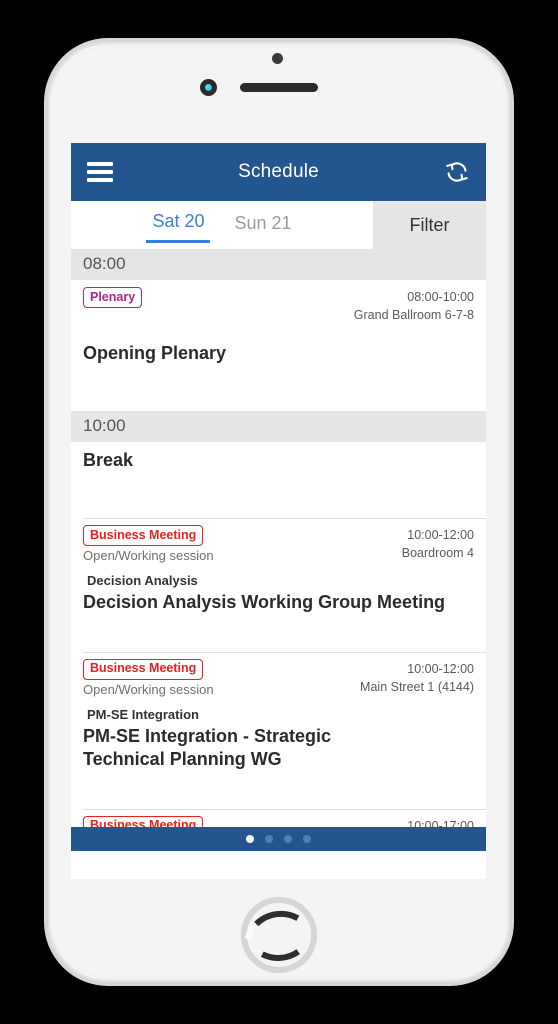 The width and height of the screenshot is (558, 1024). I want to click on session-location: Main Street 1 (4144), so click(417, 687).